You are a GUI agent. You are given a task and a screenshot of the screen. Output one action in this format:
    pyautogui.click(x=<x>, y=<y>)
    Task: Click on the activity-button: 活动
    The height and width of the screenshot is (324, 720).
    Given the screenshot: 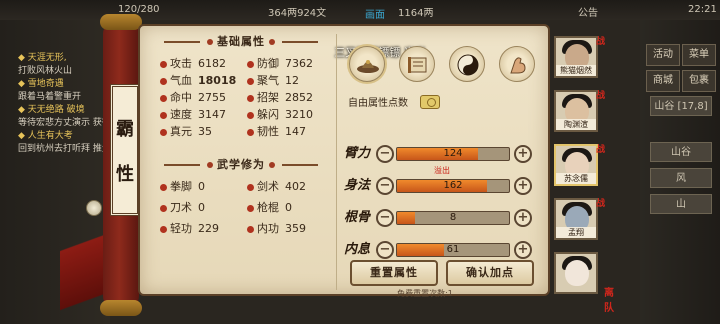 What is the action you would take?
    pyautogui.click(x=663, y=55)
    